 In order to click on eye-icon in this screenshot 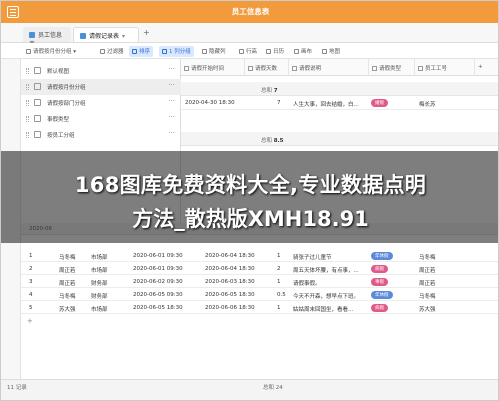, I will do `click(204, 51)`.